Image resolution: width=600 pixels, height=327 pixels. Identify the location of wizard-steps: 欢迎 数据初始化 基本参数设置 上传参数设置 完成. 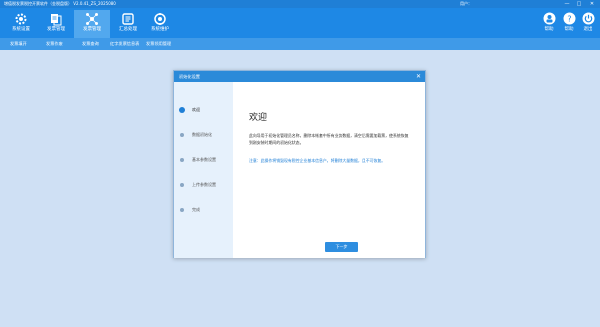
(203, 170).